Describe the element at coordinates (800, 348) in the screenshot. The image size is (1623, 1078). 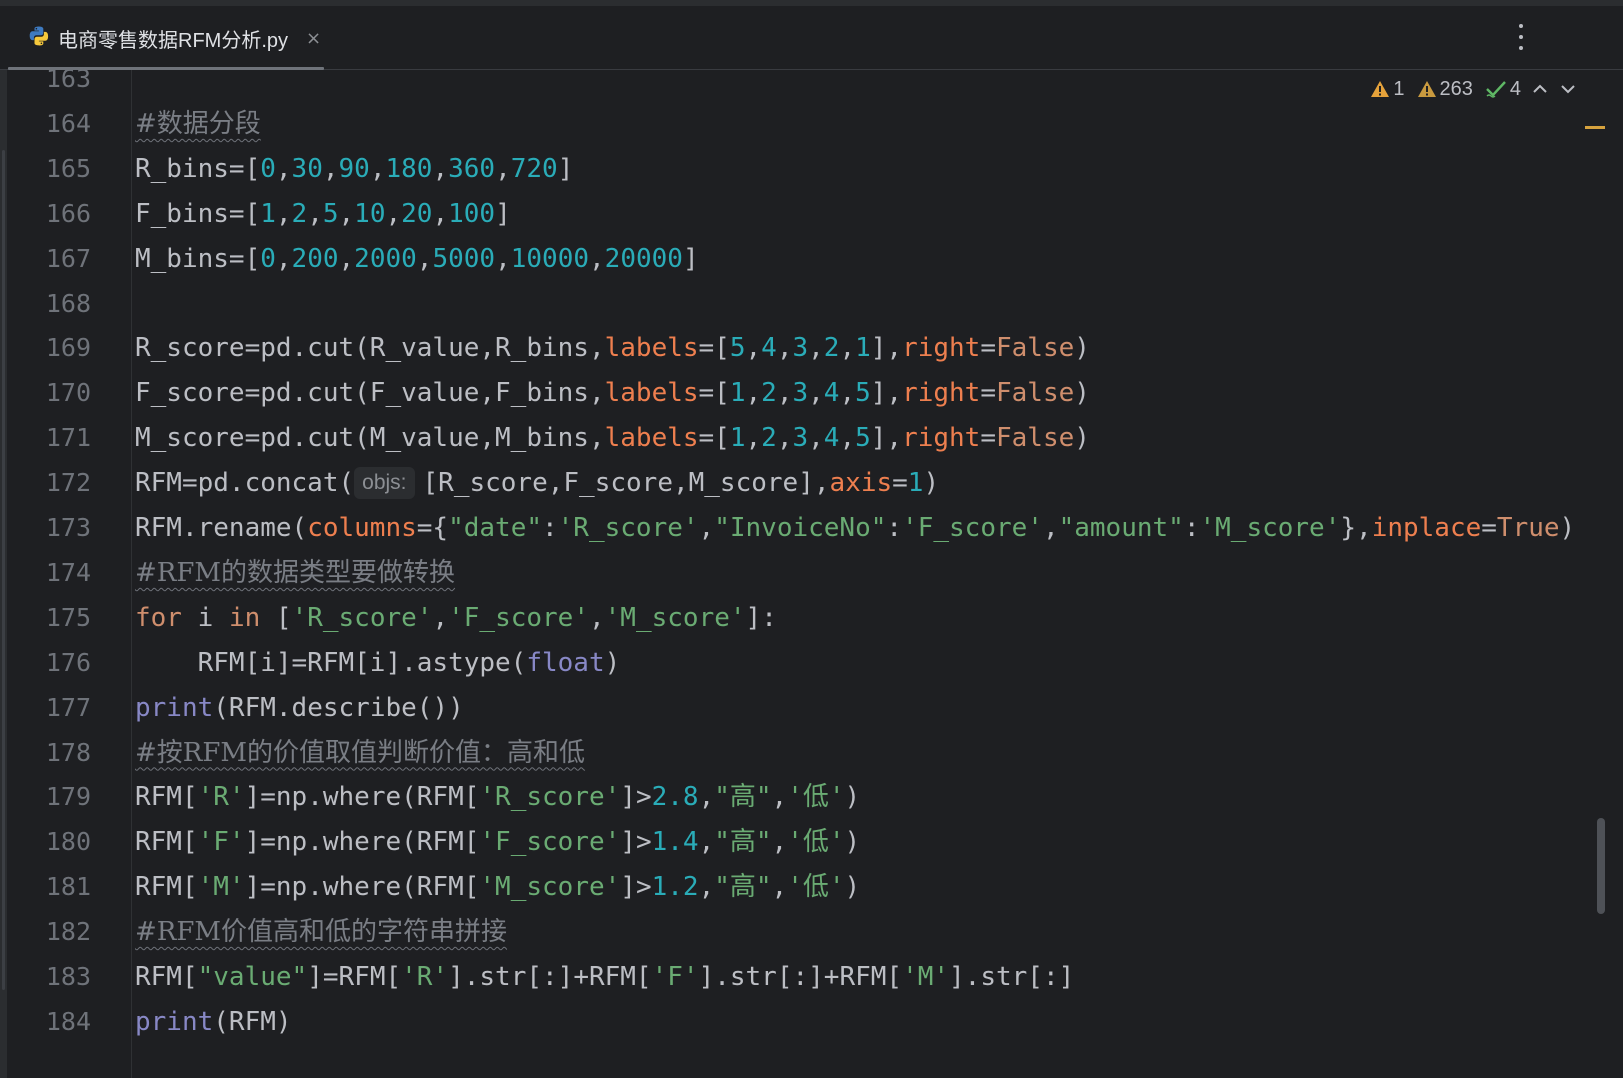
I see `code-token: 3` at that location.